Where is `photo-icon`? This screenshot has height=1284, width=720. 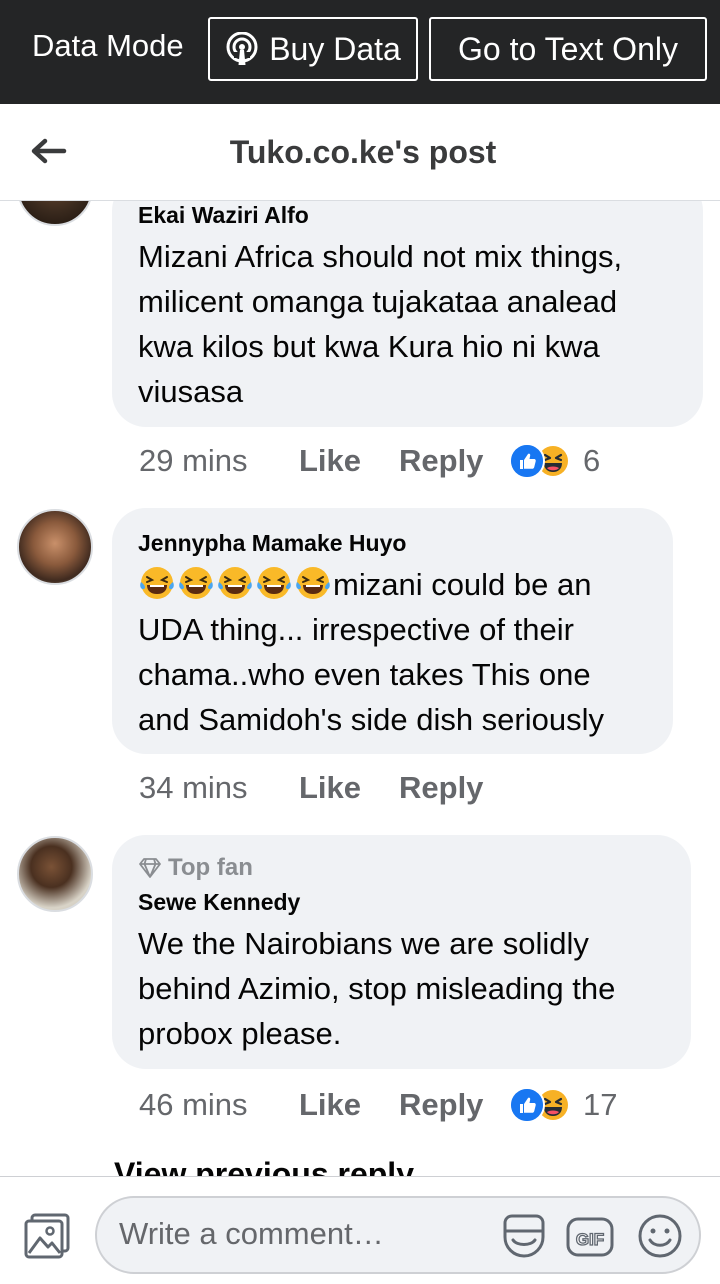 photo-icon is located at coordinates (47, 1236).